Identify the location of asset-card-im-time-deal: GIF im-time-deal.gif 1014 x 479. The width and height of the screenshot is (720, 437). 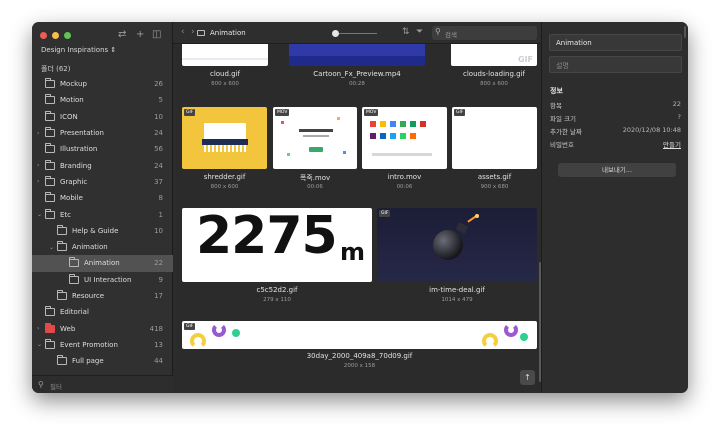
(457, 258).